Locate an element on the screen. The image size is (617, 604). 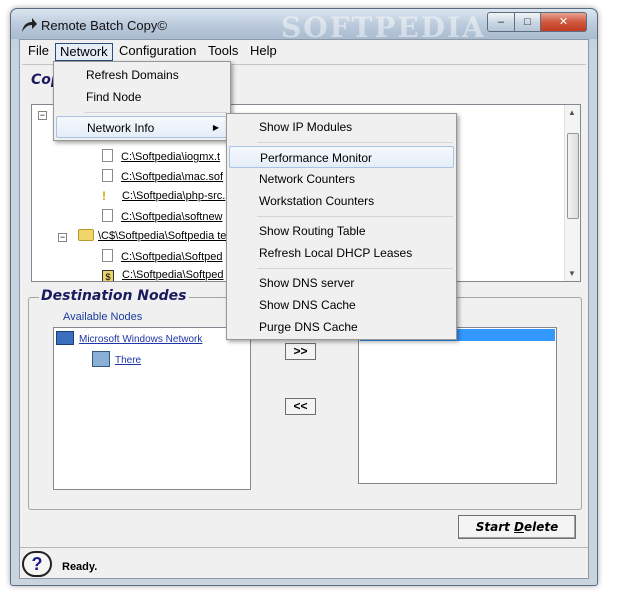
start-delete-button: Start Delete is located at coordinates (517, 527).